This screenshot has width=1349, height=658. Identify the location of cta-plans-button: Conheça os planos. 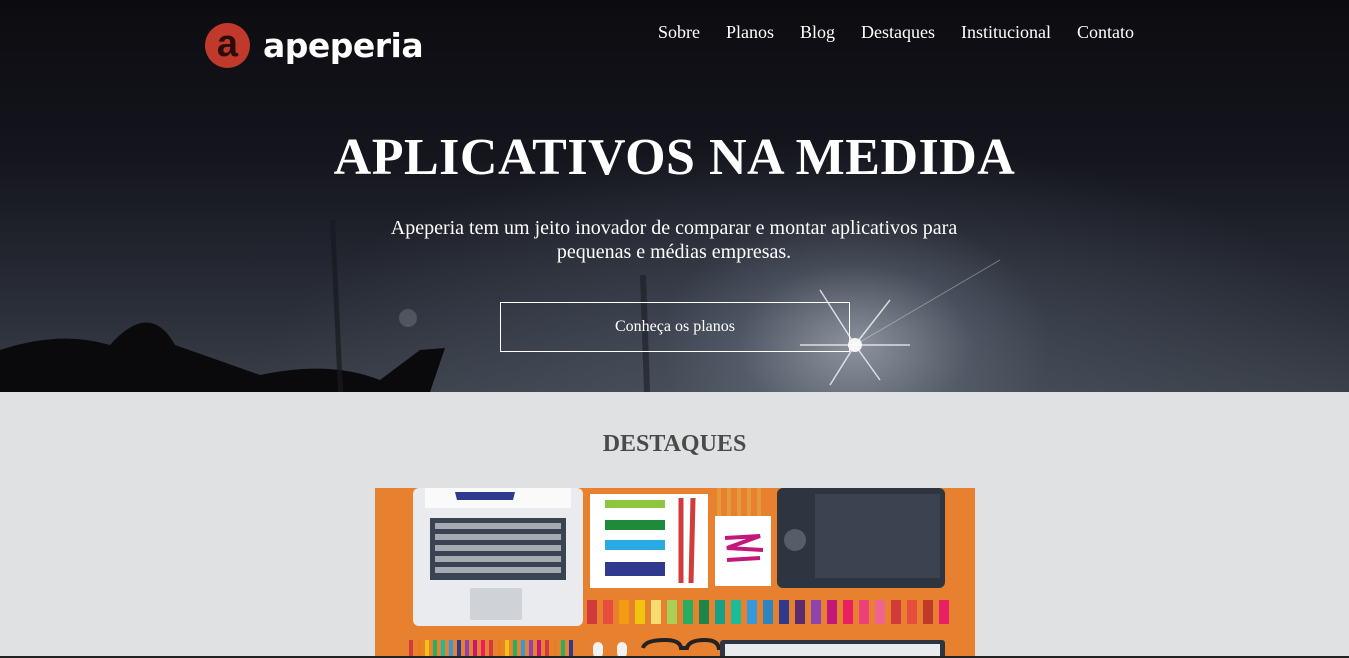
(675, 327).